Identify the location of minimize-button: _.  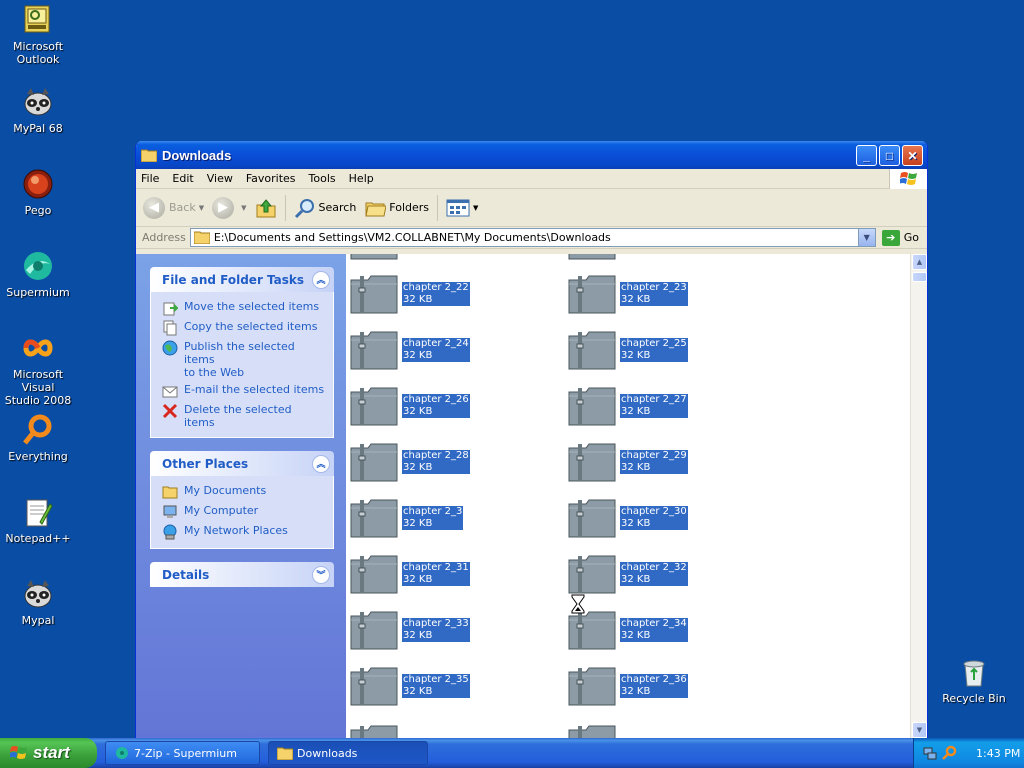
(866, 155).